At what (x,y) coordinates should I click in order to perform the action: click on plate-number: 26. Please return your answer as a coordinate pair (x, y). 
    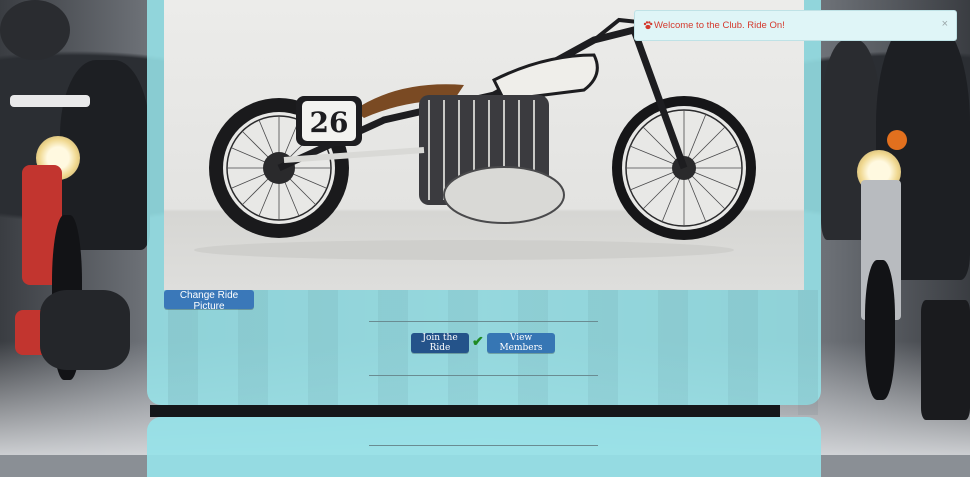
    Looking at the image, I should click on (329, 122).